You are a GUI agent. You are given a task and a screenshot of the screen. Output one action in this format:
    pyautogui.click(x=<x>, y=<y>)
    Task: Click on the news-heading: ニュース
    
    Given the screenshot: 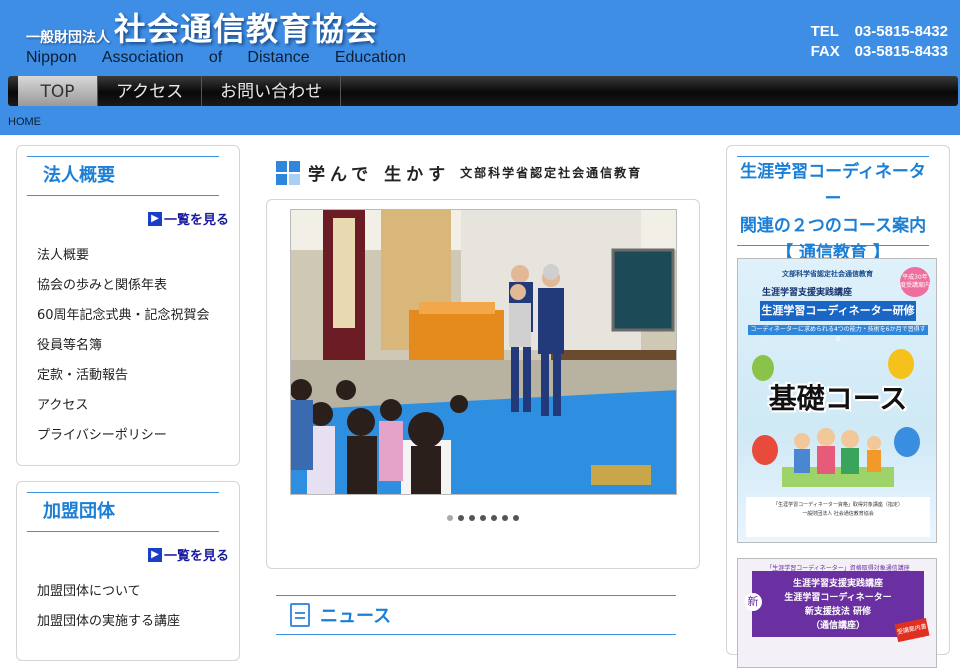 What is the action you would take?
    pyautogui.click(x=476, y=615)
    